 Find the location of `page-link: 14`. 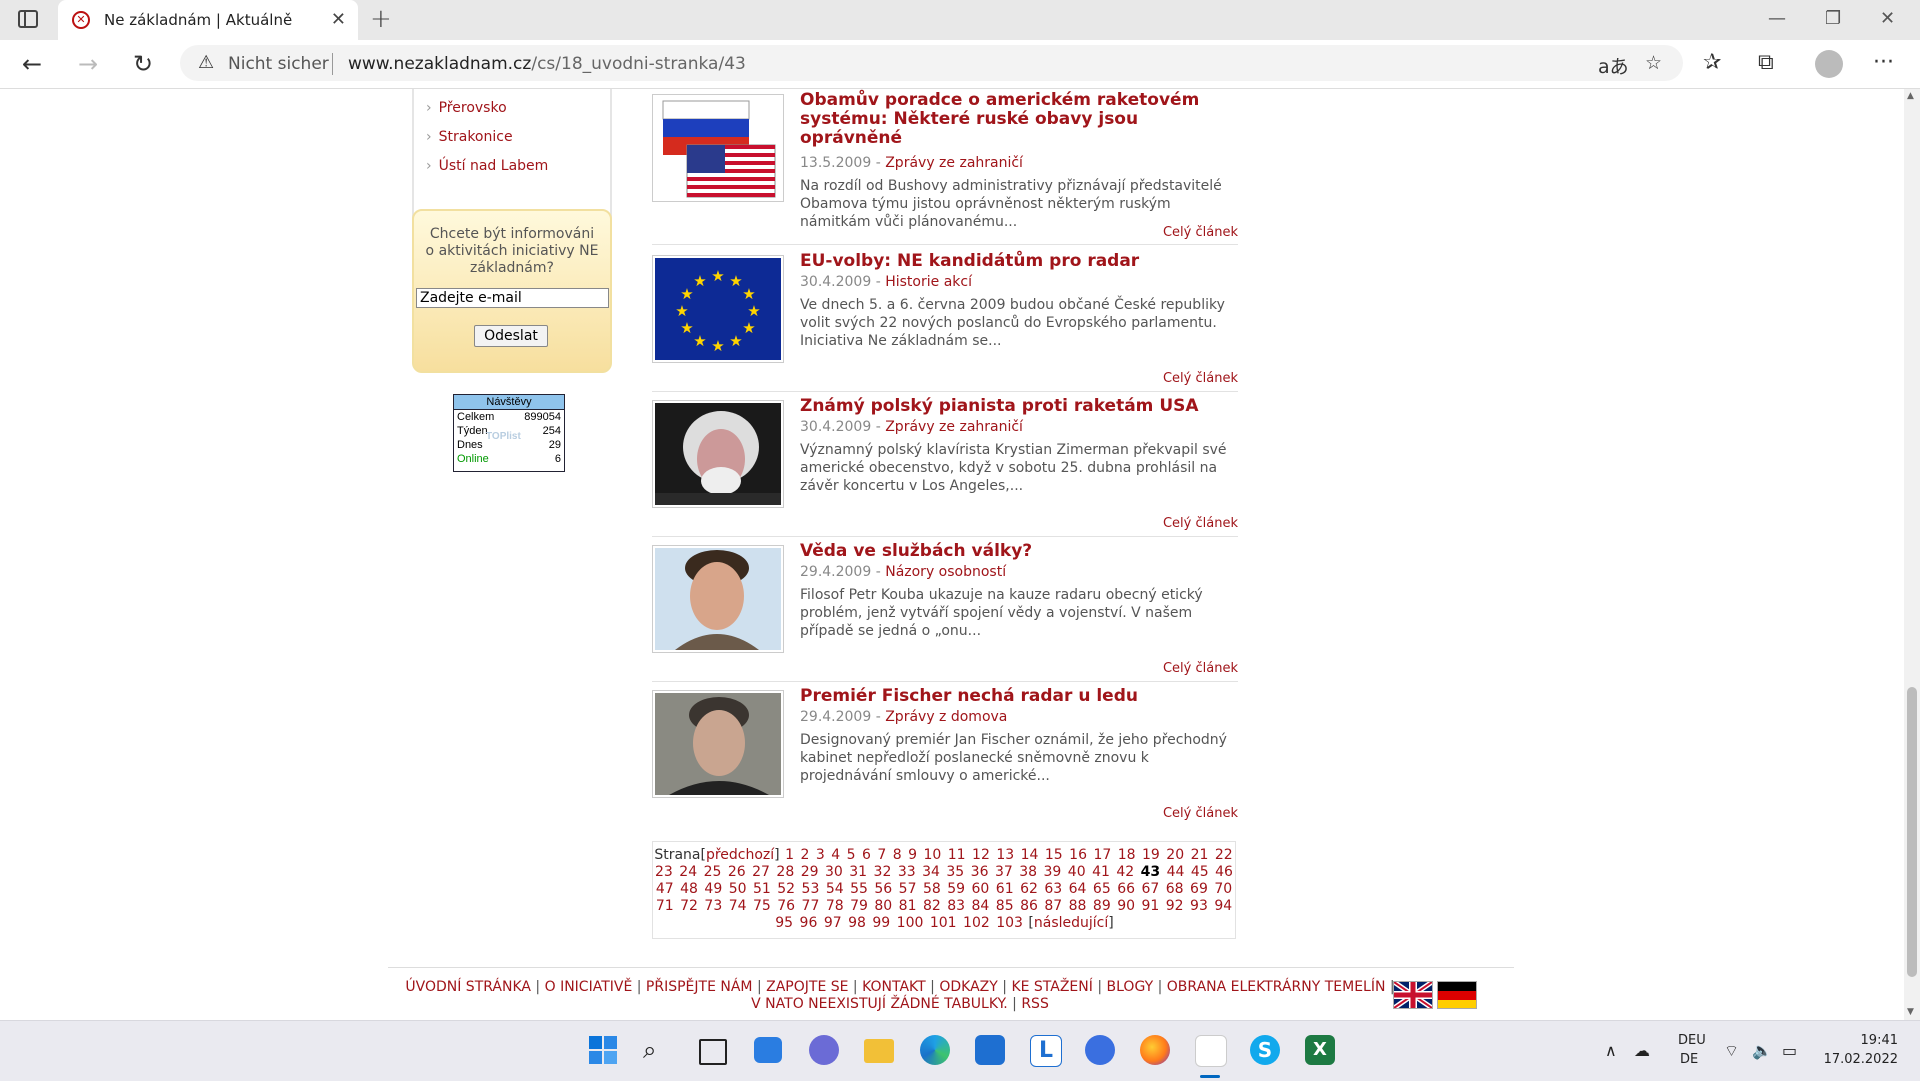

page-link: 14 is located at coordinates (1030, 855).